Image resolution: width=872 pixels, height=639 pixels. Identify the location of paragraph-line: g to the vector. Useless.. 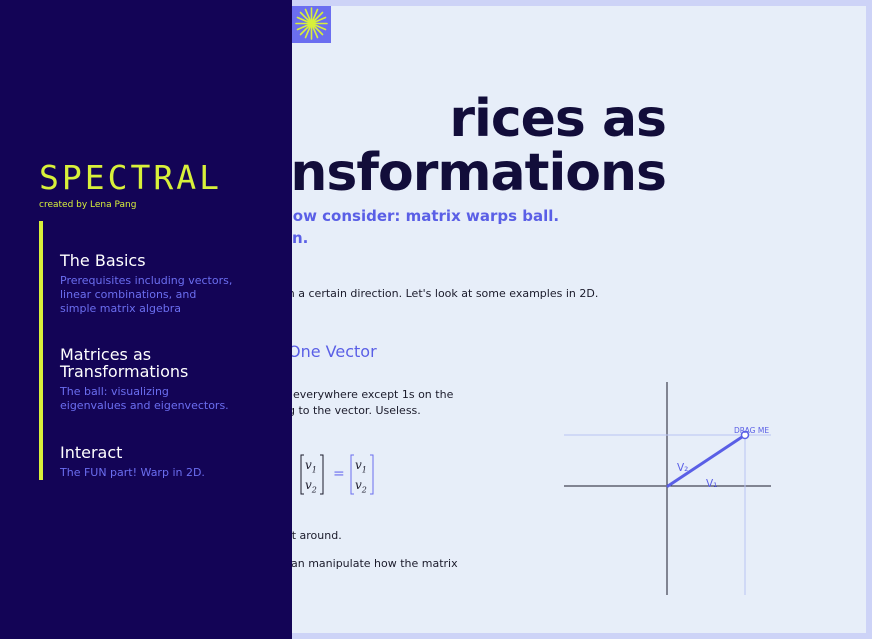
(354, 410).